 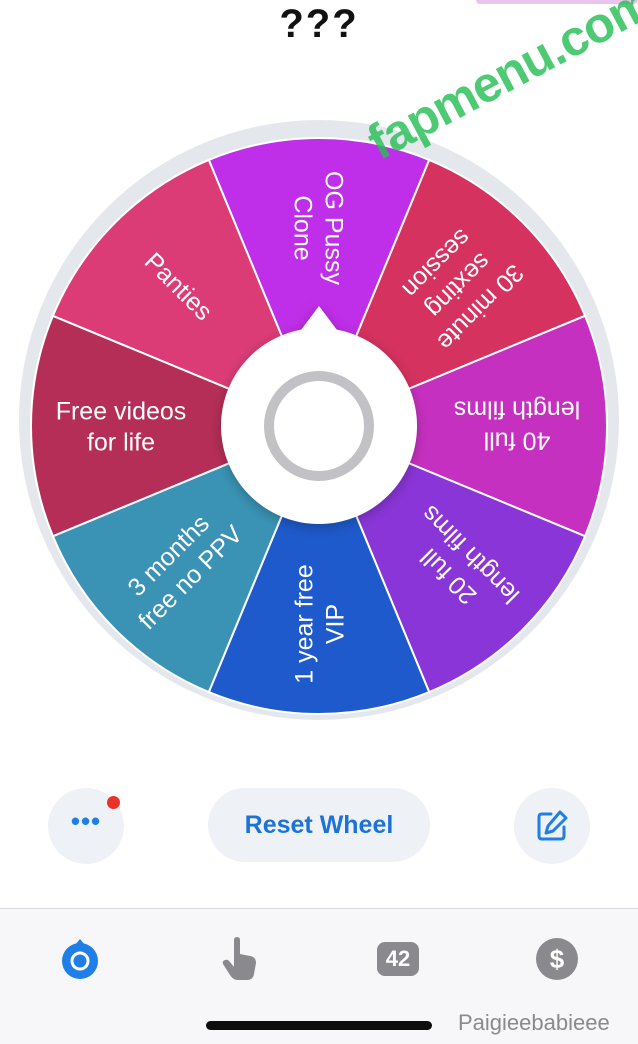 What do you see at coordinates (534, 1022) in the screenshot?
I see `username-watermark: Paigieebabieee` at bounding box center [534, 1022].